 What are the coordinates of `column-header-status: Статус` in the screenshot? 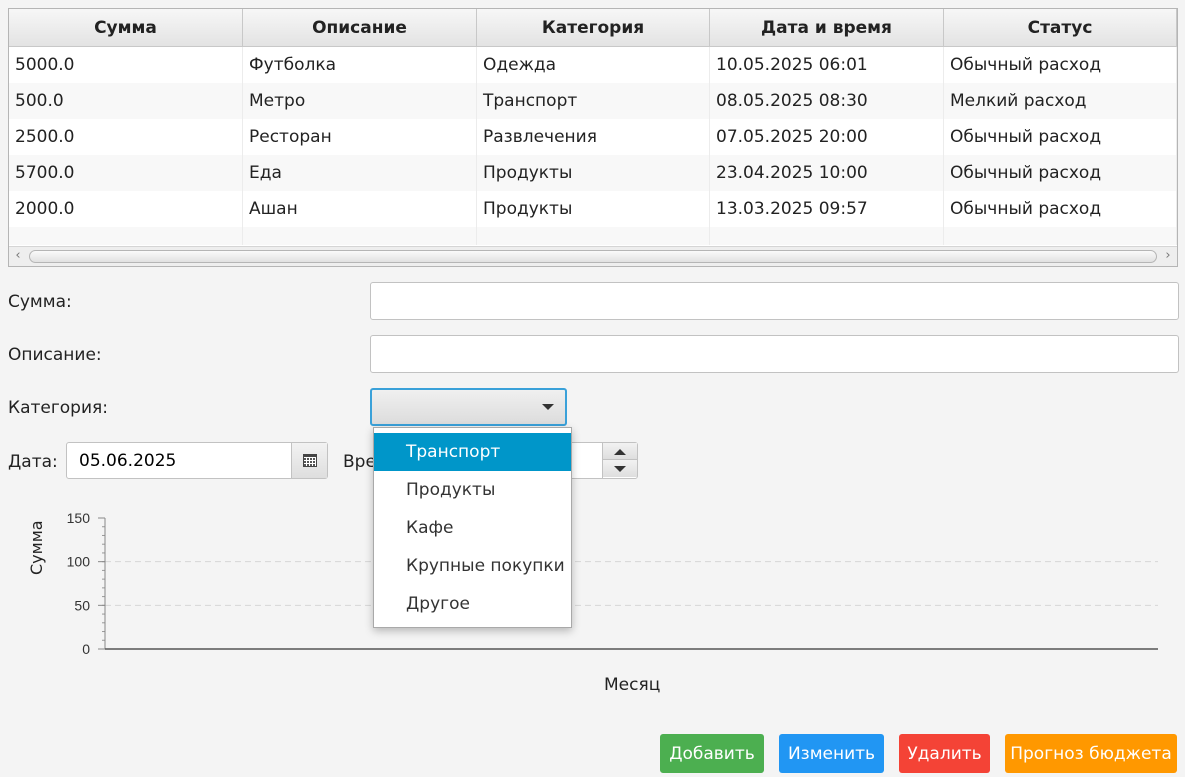 It's located at (1060, 28).